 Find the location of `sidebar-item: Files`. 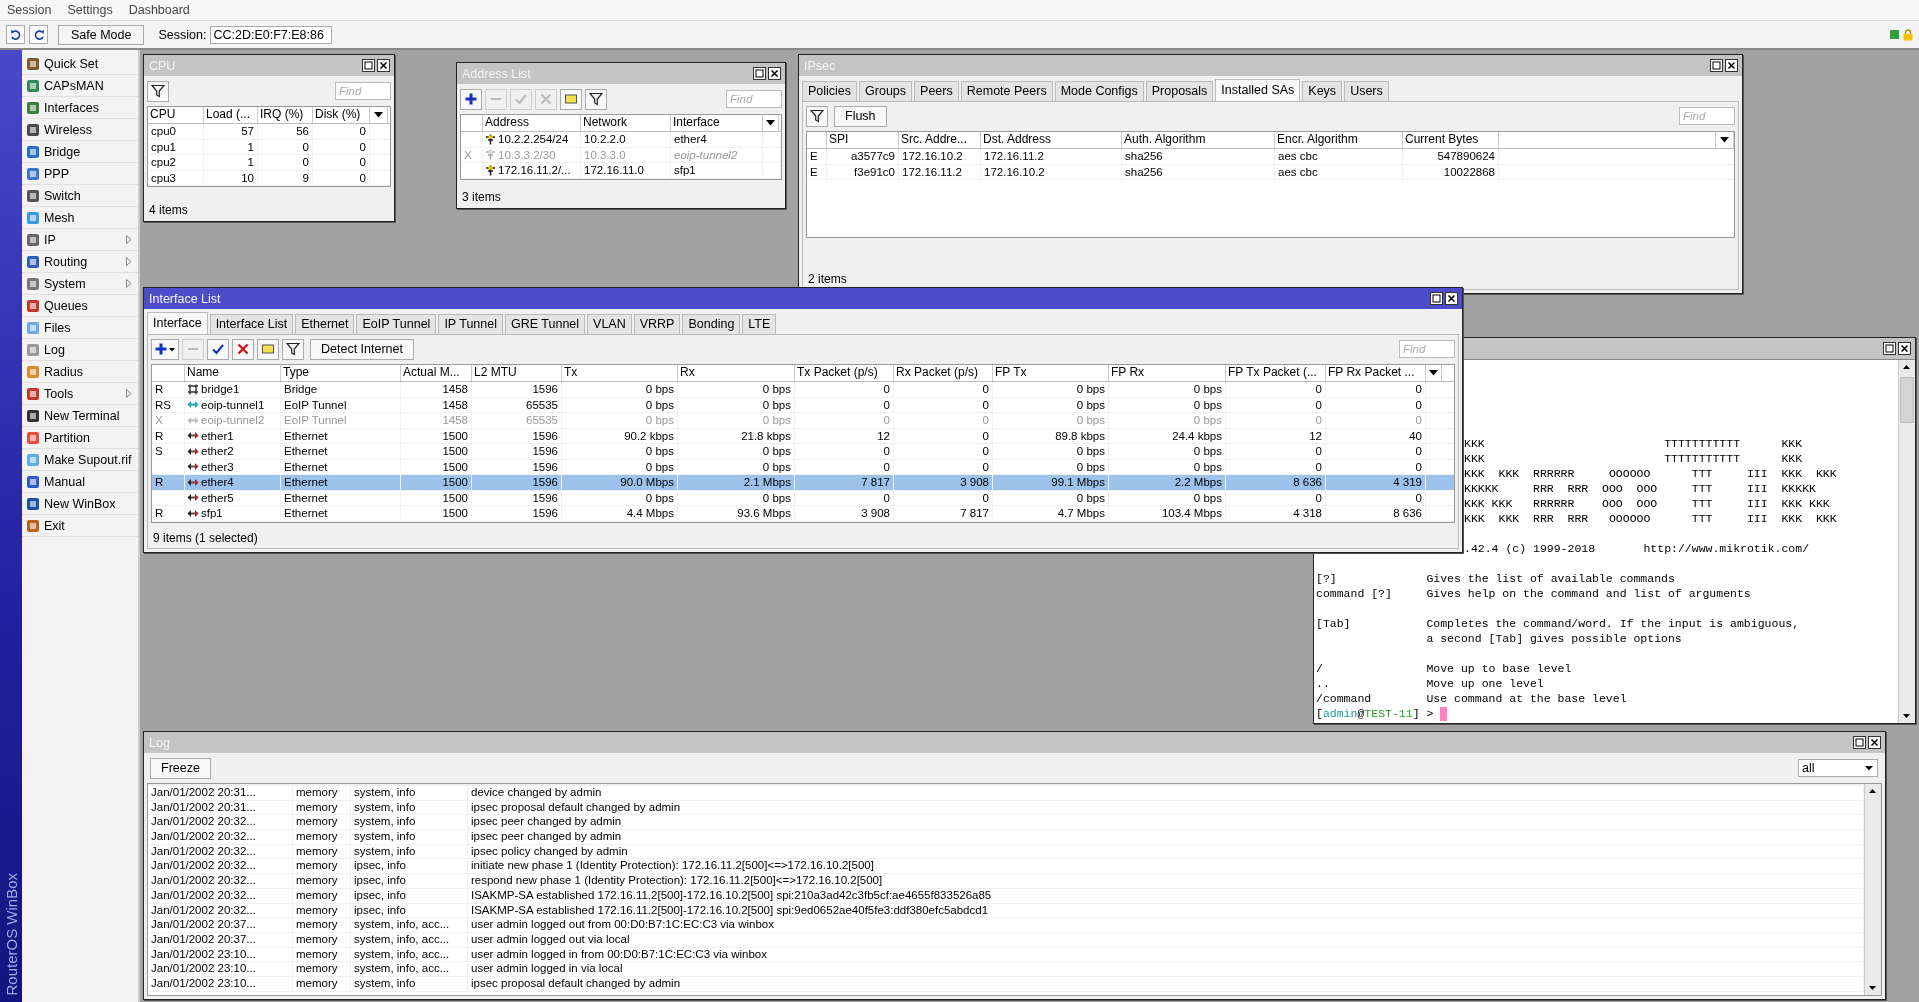

sidebar-item: Files is located at coordinates (80, 328).